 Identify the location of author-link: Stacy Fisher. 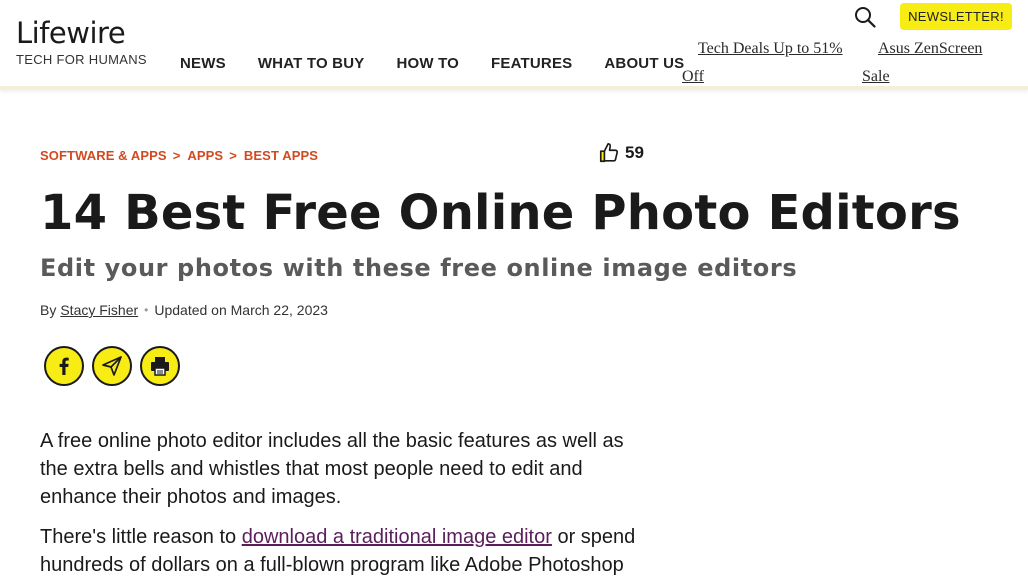
(99, 310).